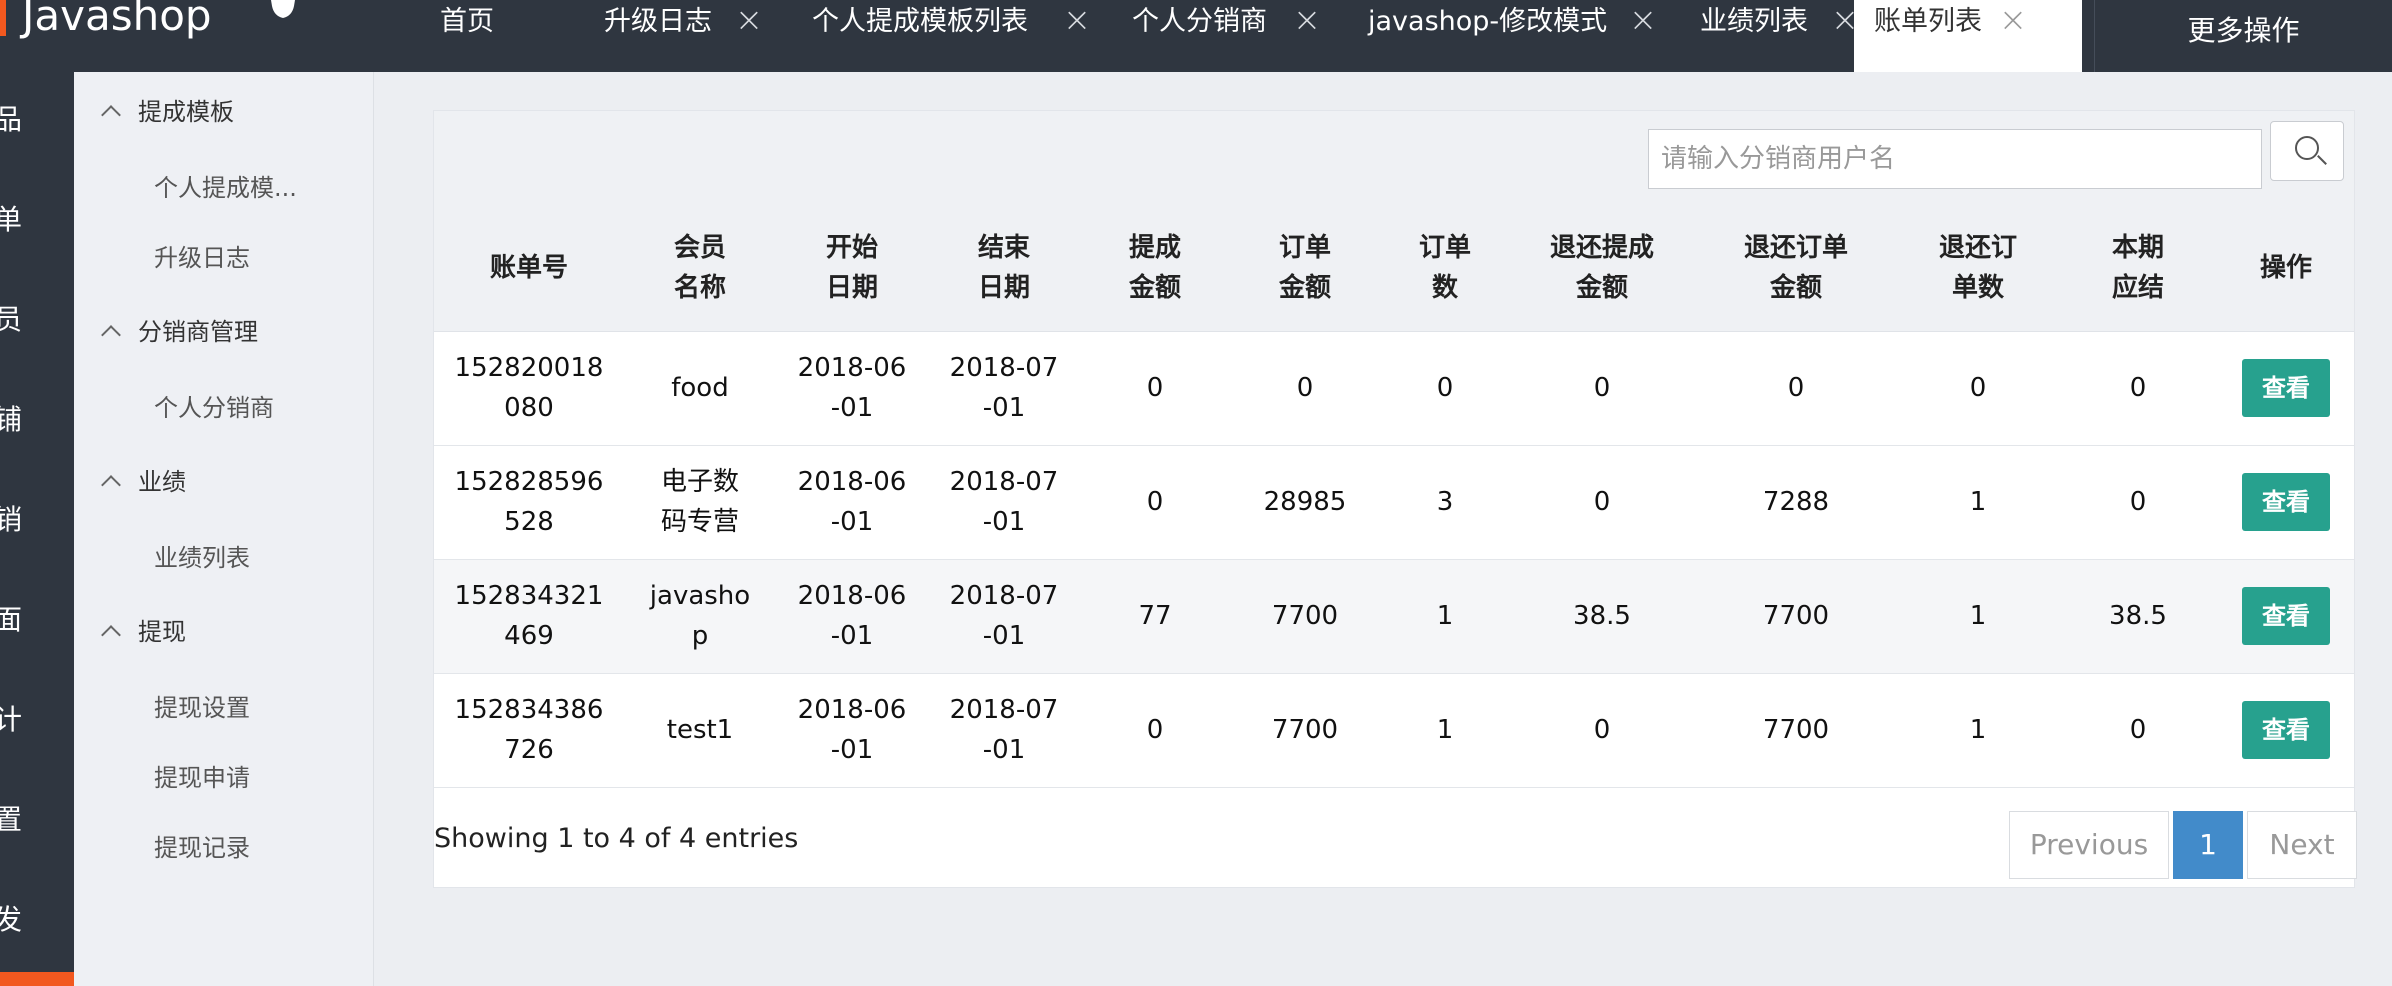 The width and height of the screenshot is (2392, 986). What do you see at coordinates (162, 482) in the screenshot?
I see `submenu-group-label: 业绩` at bounding box center [162, 482].